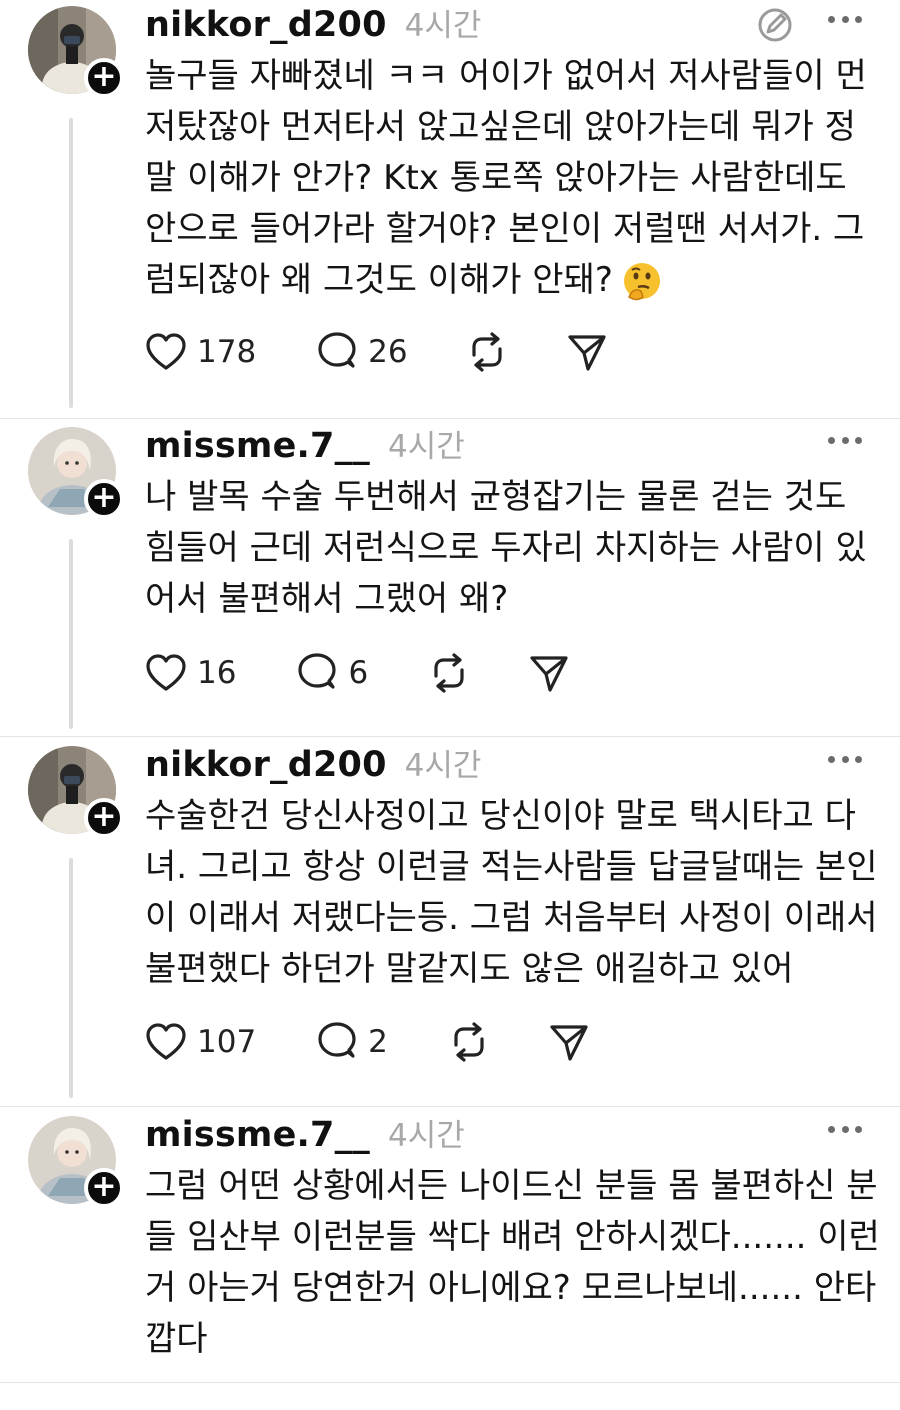  What do you see at coordinates (506, 548) in the screenshot?
I see `post-text-line: 힘들어 근데 저런식으로 두자리 차지하는 사람이 있` at bounding box center [506, 548].